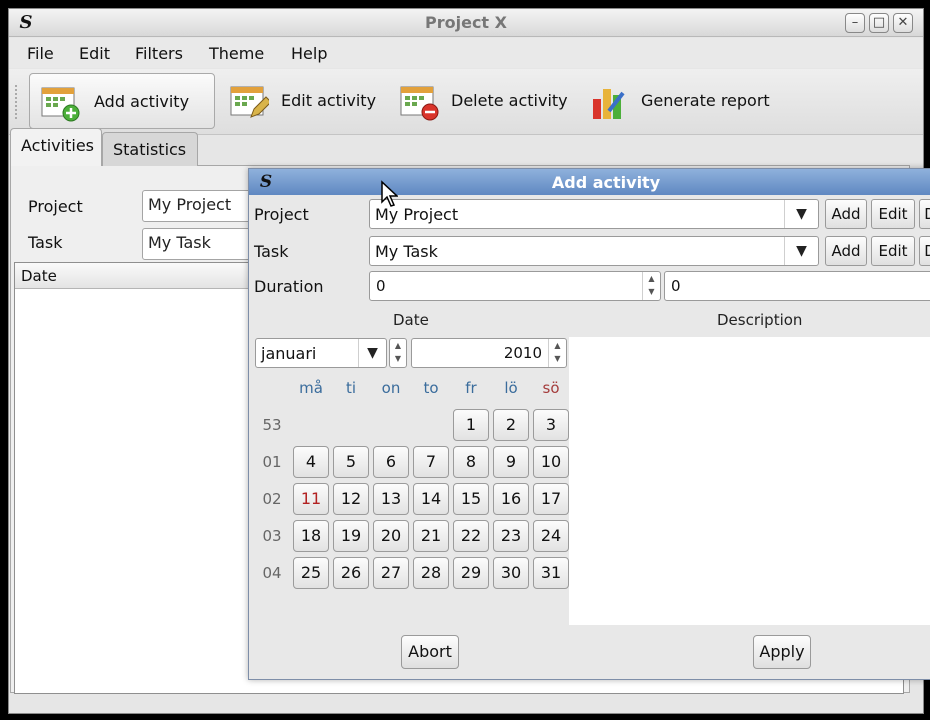 The image size is (930, 720). I want to click on weekday-header: lö, so click(511, 388).